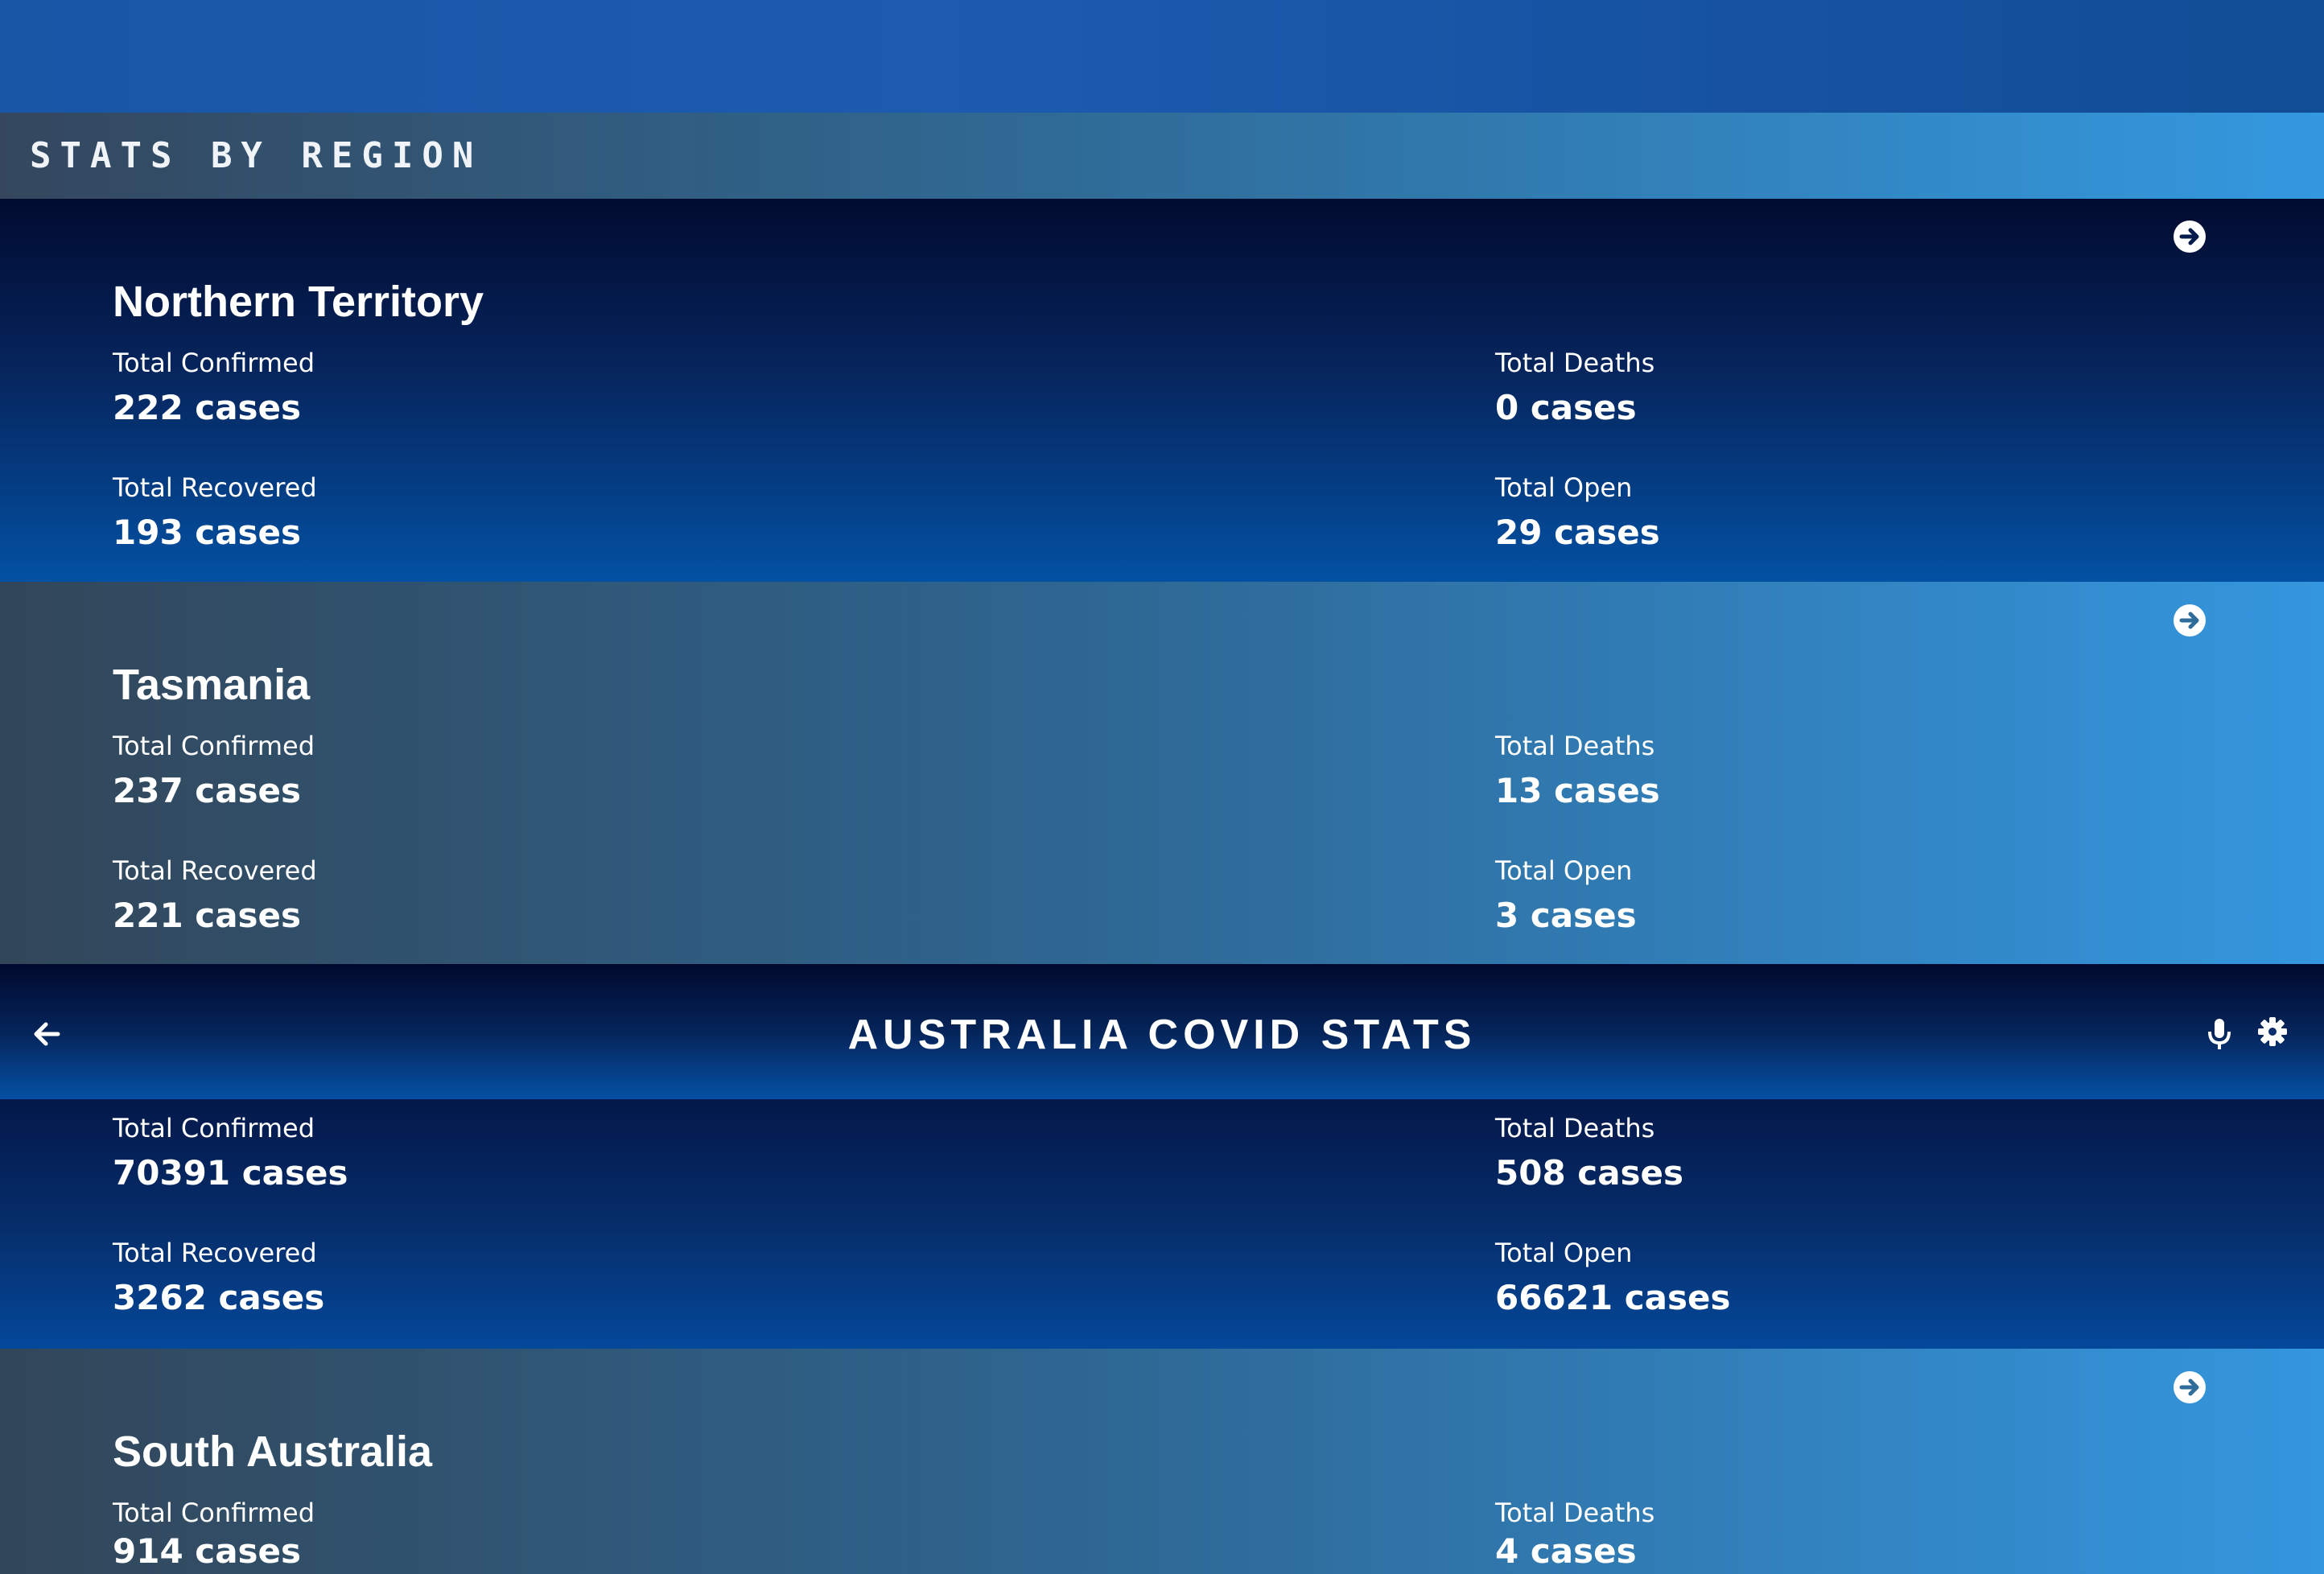 The image size is (2324, 1574). What do you see at coordinates (1589, 1173) in the screenshot?
I see `deaths-value: 508 cases` at bounding box center [1589, 1173].